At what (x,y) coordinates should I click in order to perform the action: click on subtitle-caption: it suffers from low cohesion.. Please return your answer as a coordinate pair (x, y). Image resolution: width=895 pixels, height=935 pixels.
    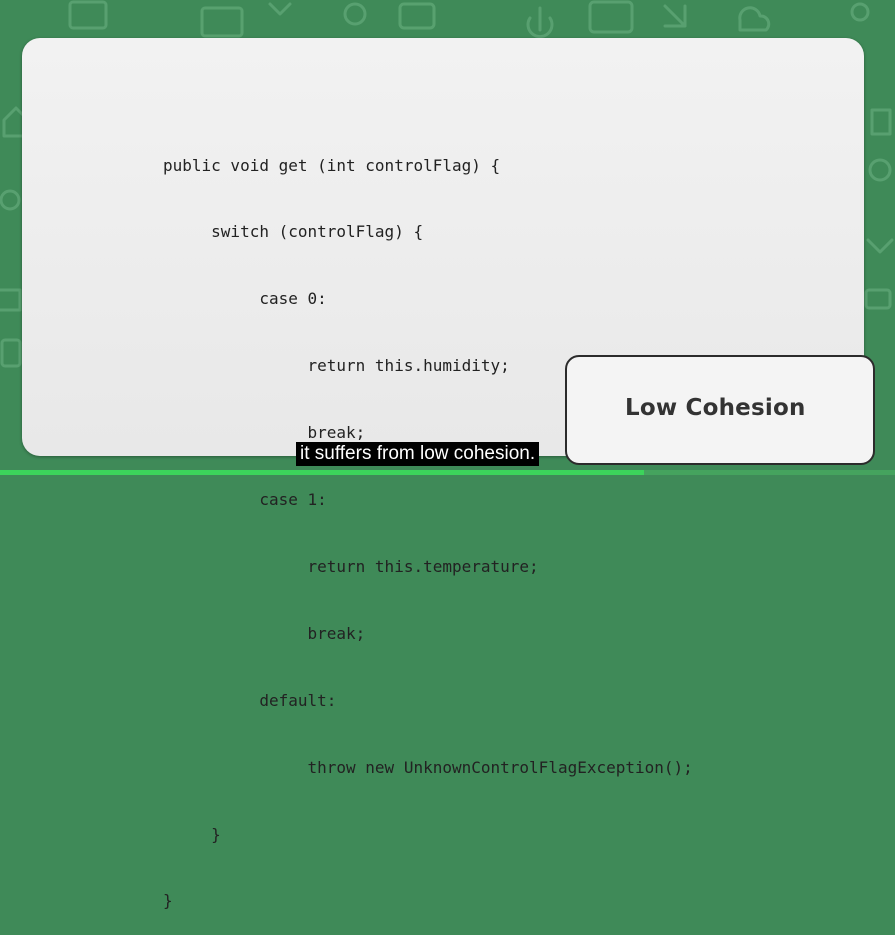
    Looking at the image, I should click on (418, 454).